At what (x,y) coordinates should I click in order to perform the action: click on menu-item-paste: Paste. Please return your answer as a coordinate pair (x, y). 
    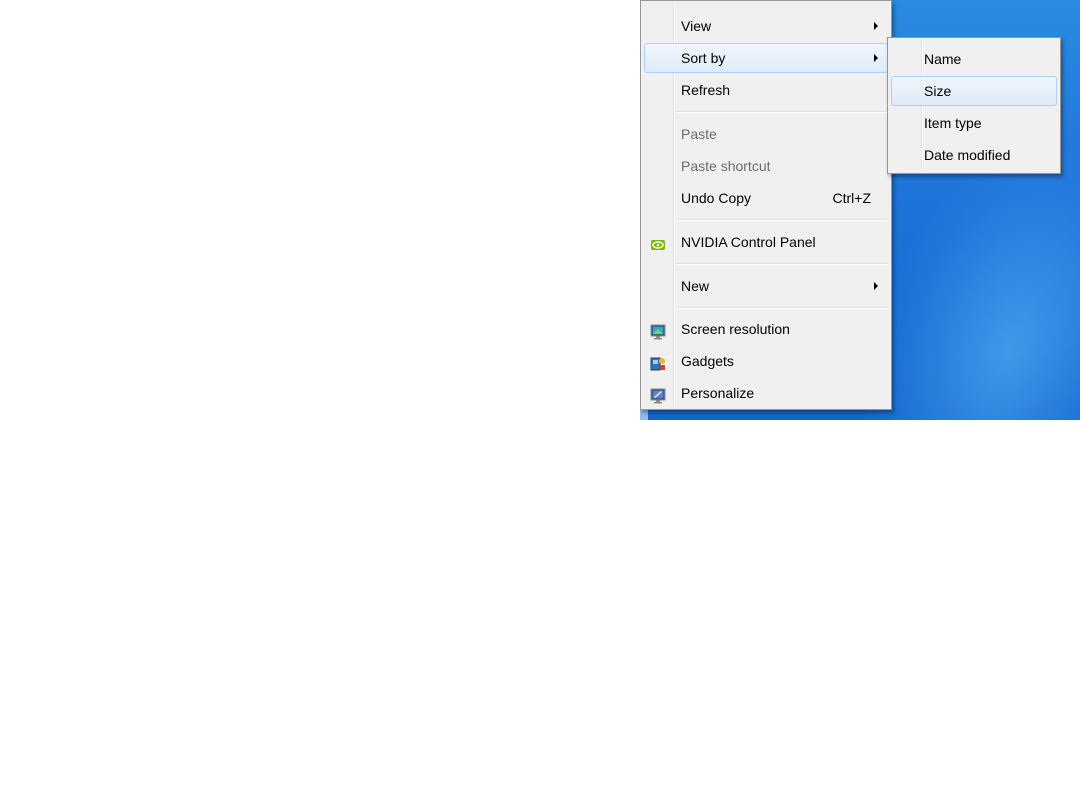
    Looking at the image, I should click on (766, 134).